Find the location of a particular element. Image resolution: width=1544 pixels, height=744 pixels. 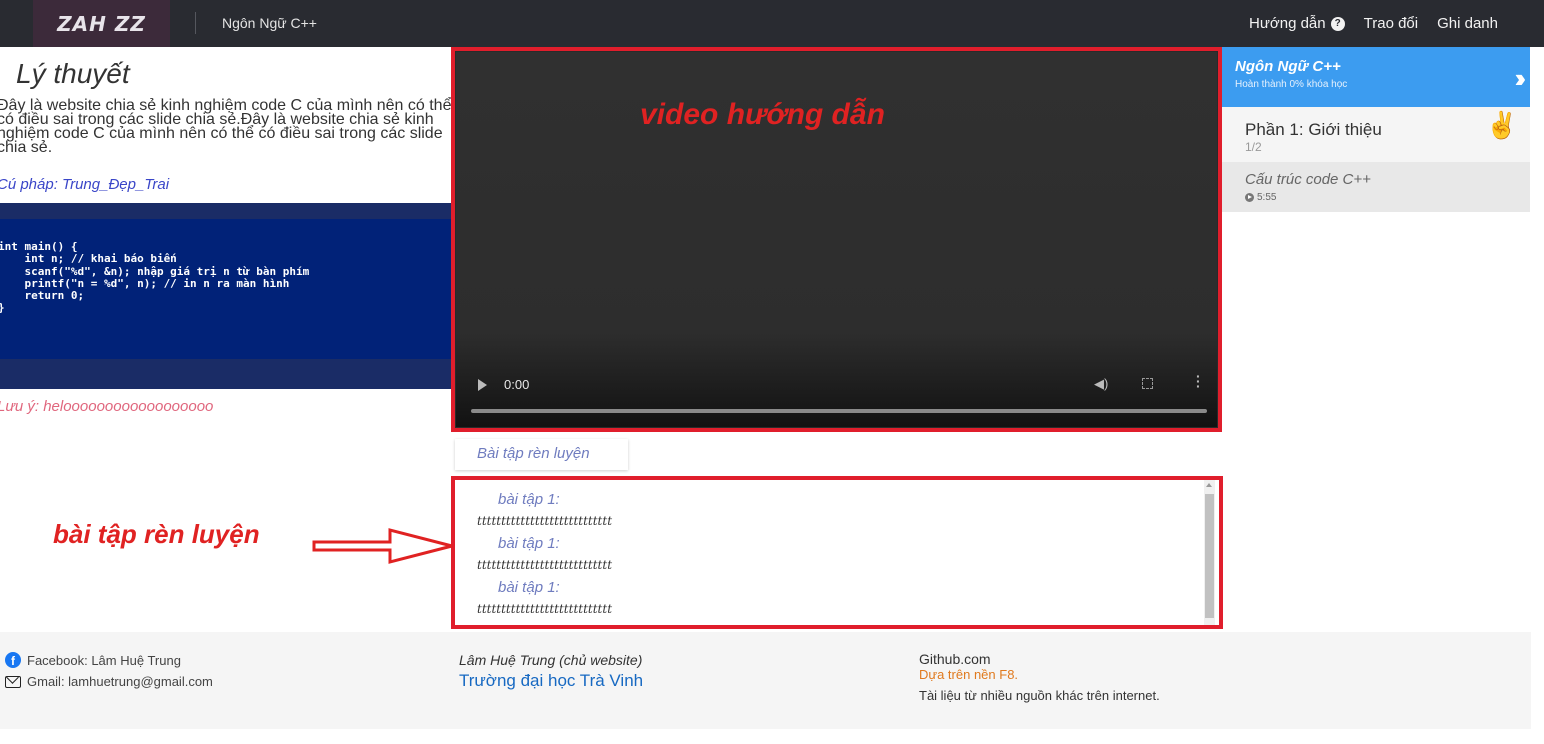

exercise-scrollbar is located at coordinates (1209, 552).